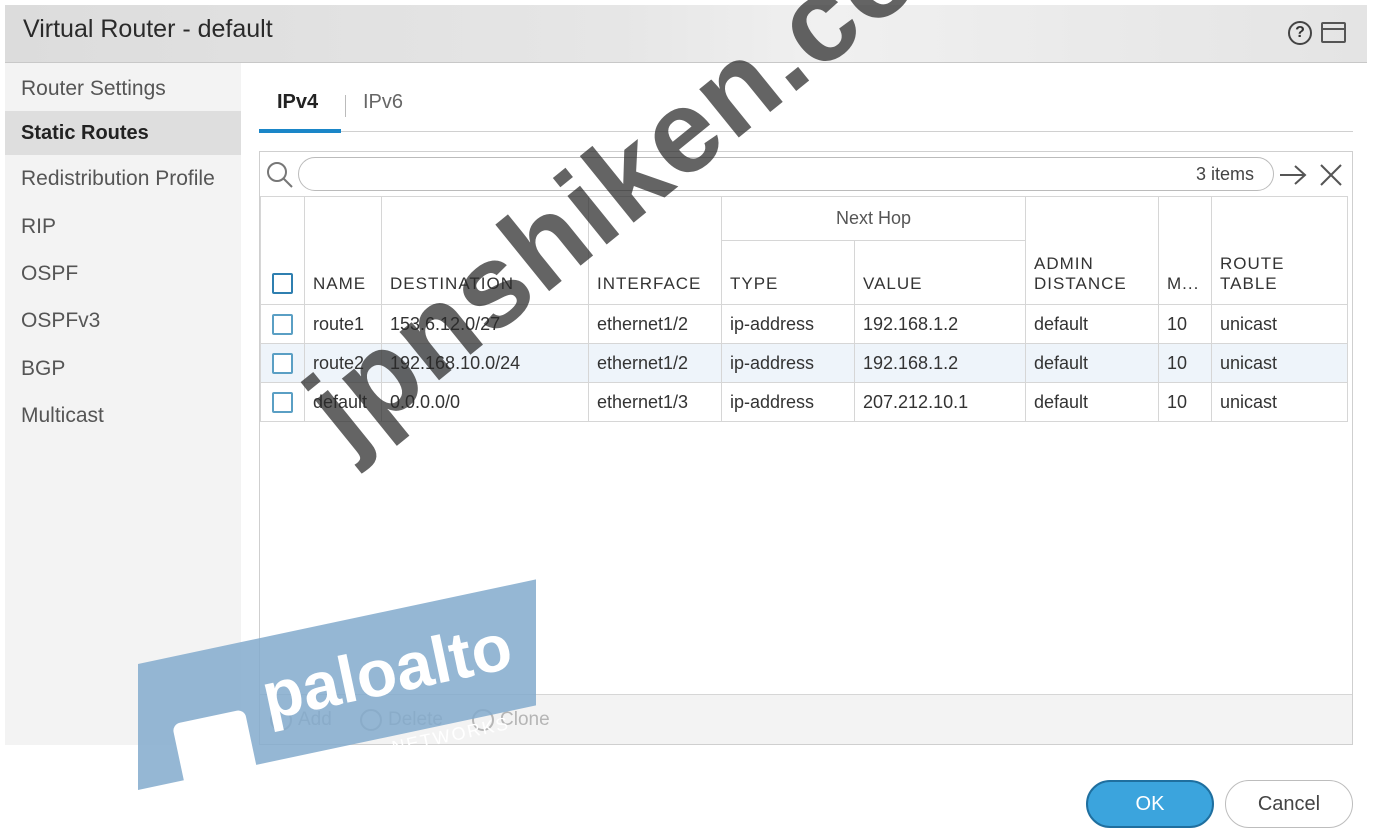 This screenshot has width=1384, height=828. I want to click on close-icon, so click(1331, 175).